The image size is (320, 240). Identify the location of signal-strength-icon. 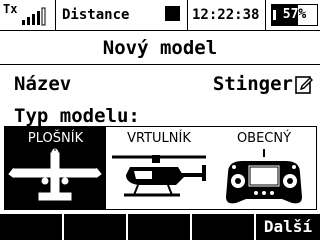
(34, 16).